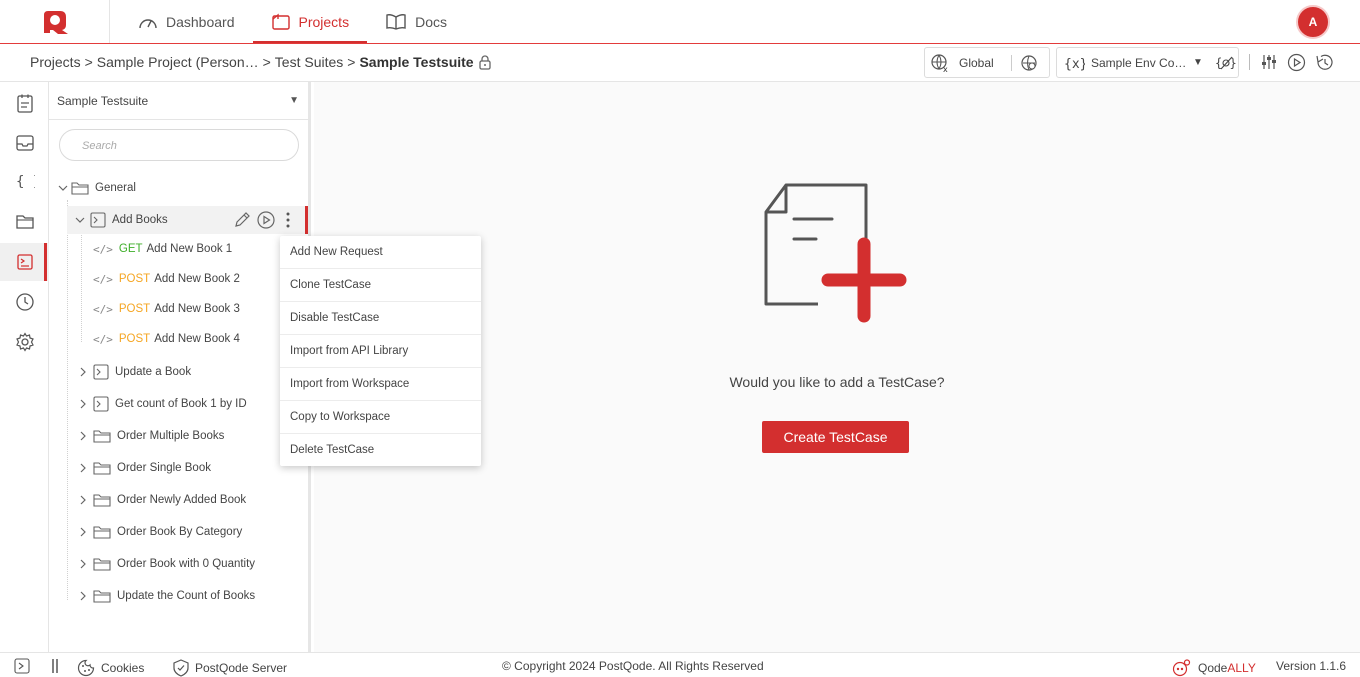 This screenshot has width=1360, height=677. Describe the element at coordinates (242, 220) in the screenshot. I see `edit-pencil-icon` at that location.